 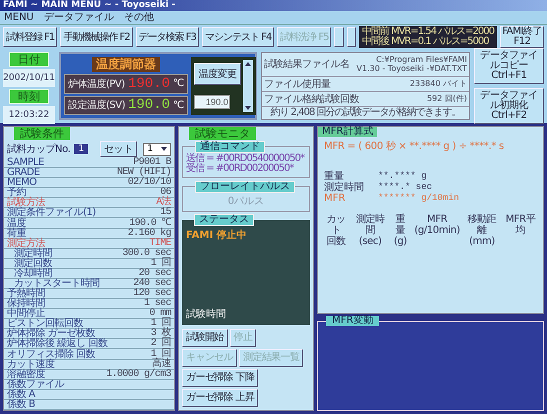 I want to click on condition-label: ピストン回転回数, so click(x=45, y=323).